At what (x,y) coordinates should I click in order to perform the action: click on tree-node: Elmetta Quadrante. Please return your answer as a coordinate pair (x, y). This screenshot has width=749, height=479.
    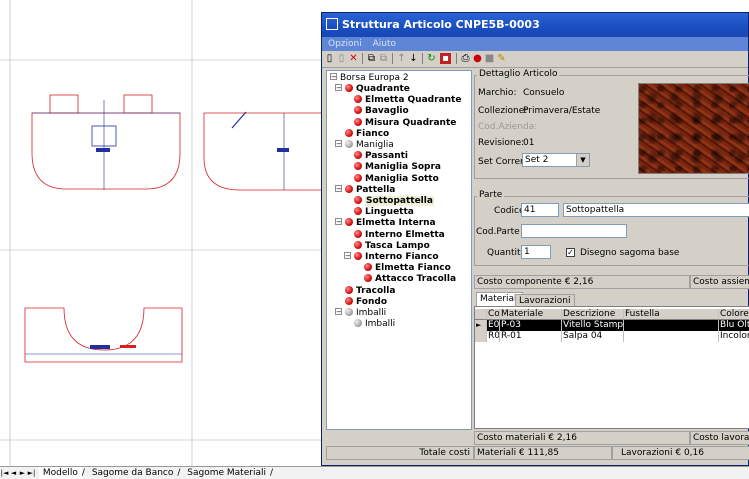
    Looking at the image, I should click on (407, 100).